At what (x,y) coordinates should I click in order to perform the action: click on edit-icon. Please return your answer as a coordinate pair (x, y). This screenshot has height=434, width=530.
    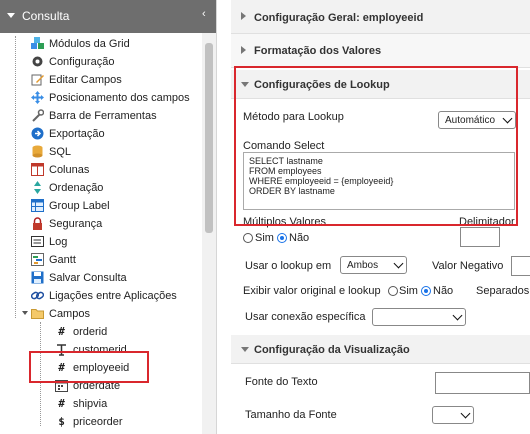
    Looking at the image, I should click on (37, 79).